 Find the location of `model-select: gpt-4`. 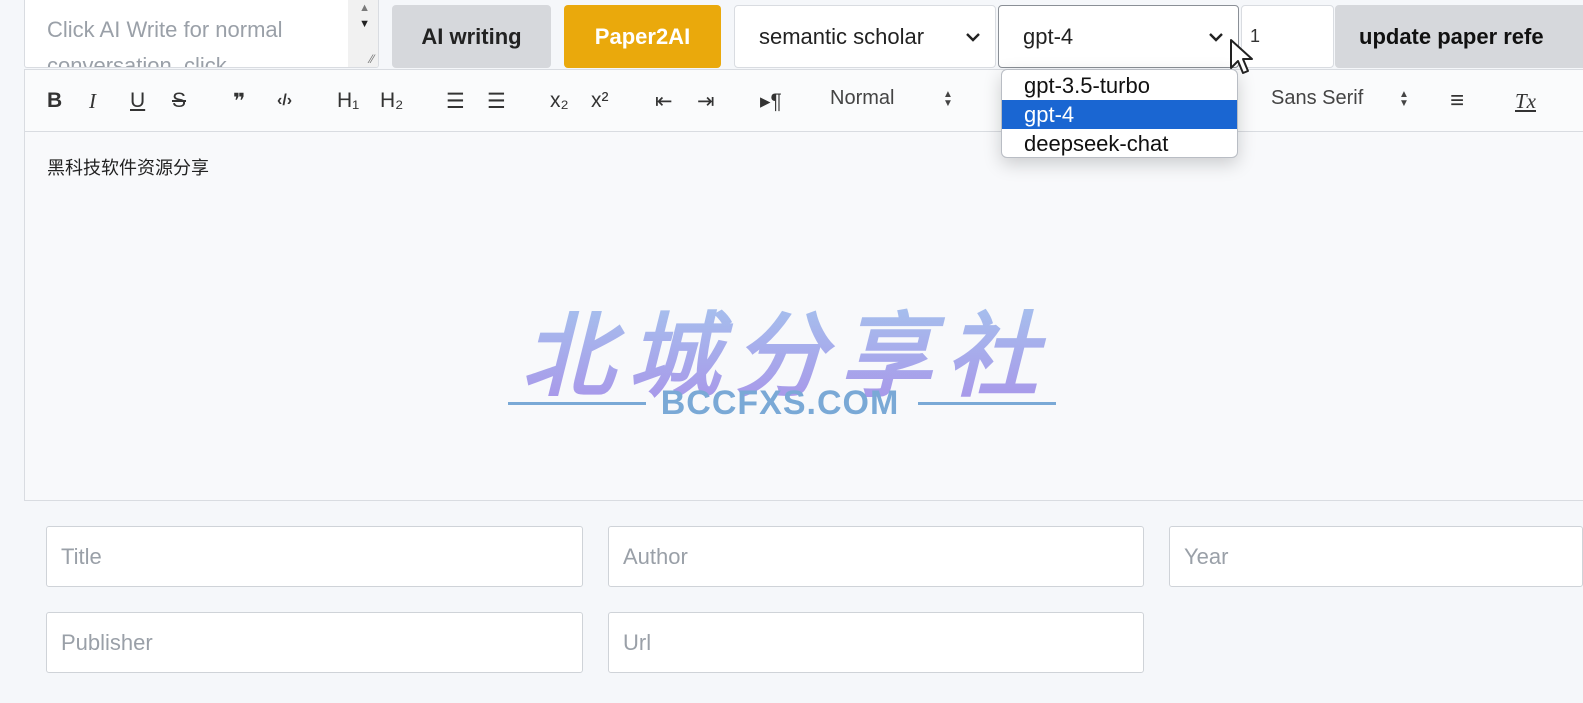

model-select: gpt-4 is located at coordinates (1118, 36).